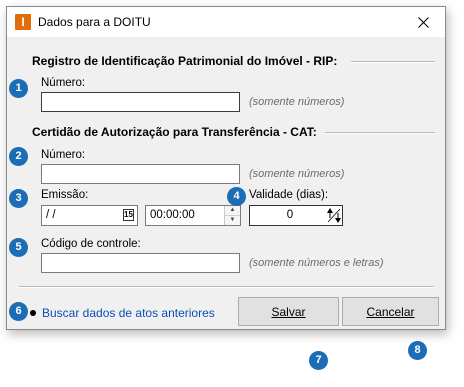  I want to click on callout-badge-7: 7, so click(318, 360).